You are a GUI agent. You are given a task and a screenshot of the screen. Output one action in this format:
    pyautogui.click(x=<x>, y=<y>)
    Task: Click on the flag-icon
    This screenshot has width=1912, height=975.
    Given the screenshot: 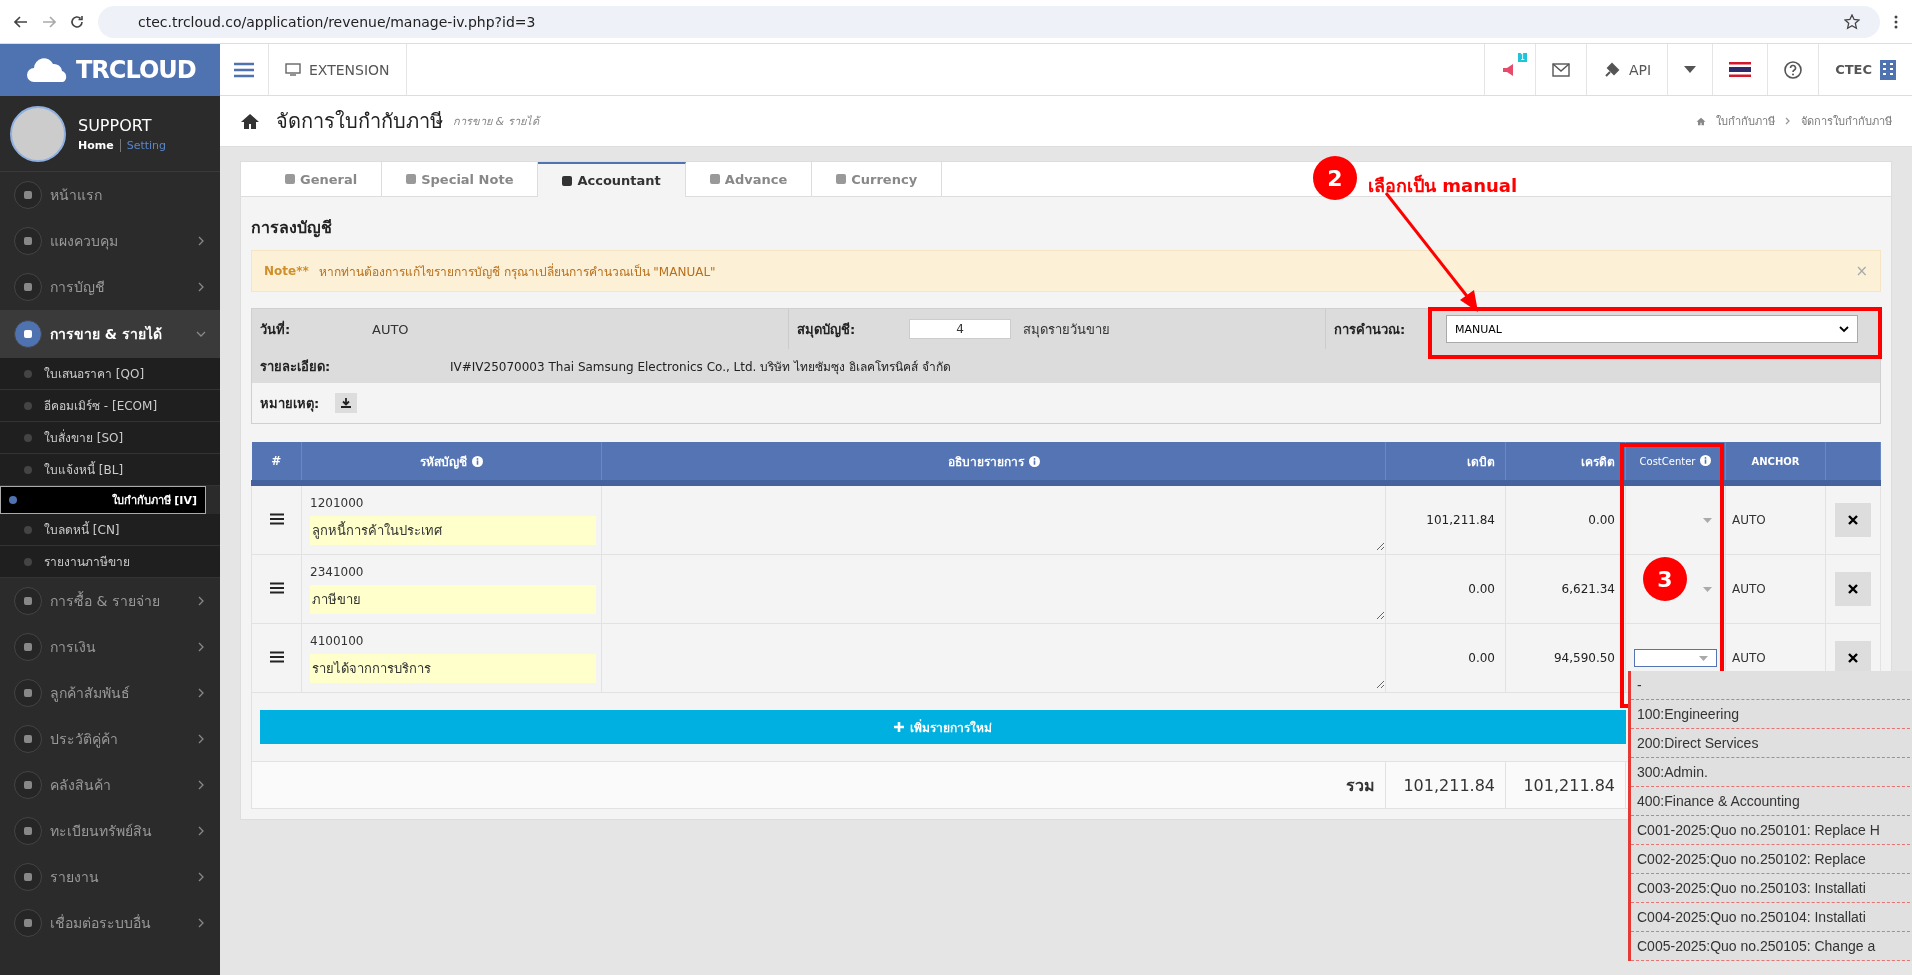 What is the action you would take?
    pyautogui.click(x=1740, y=69)
    